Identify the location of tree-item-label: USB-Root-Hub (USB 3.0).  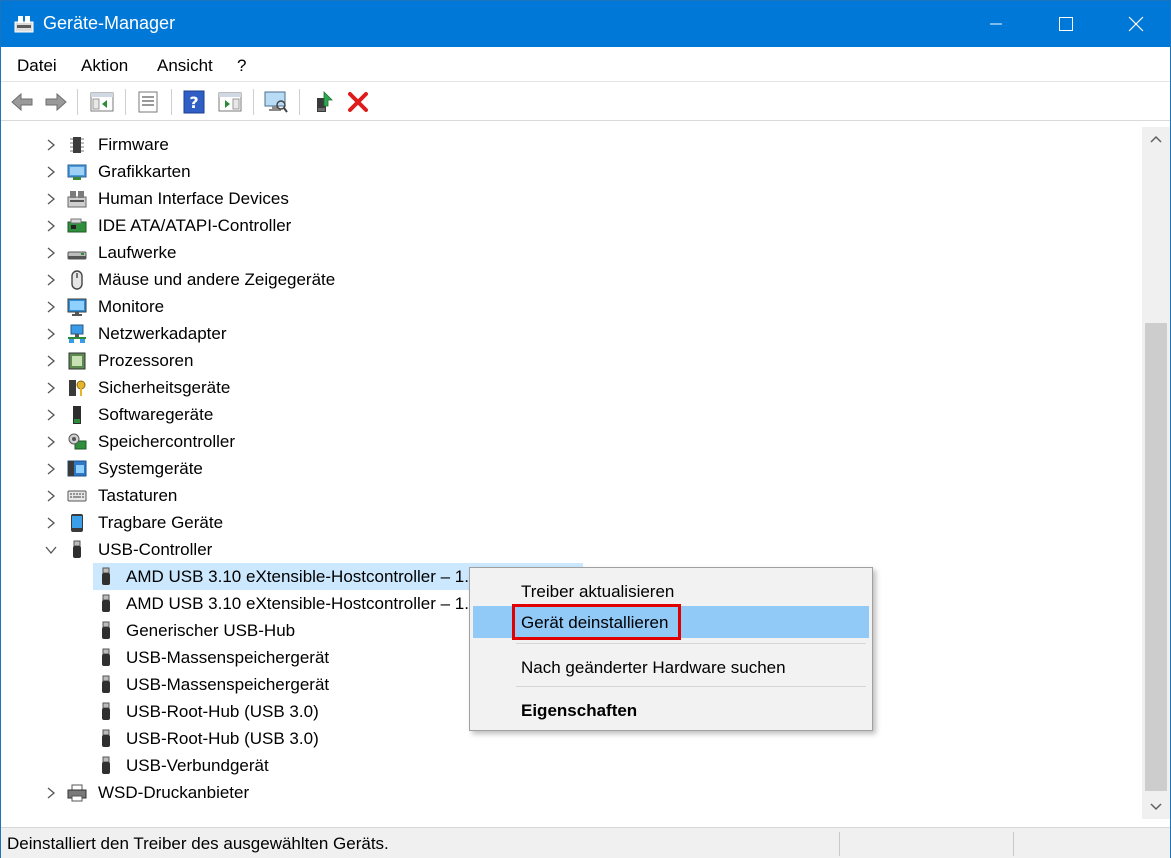
(222, 711).